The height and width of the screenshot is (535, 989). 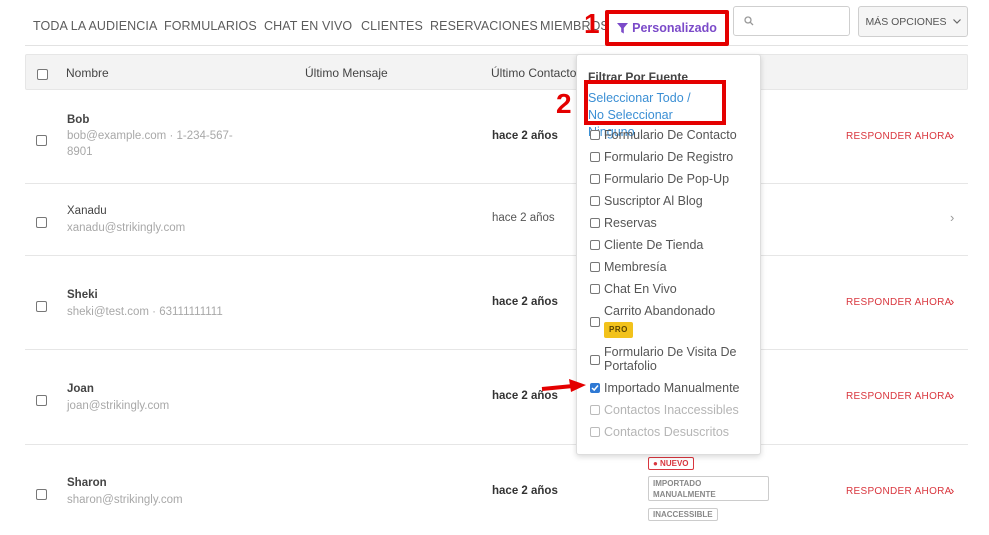 I want to click on filter-option: Chat En Vivo, so click(x=633, y=289).